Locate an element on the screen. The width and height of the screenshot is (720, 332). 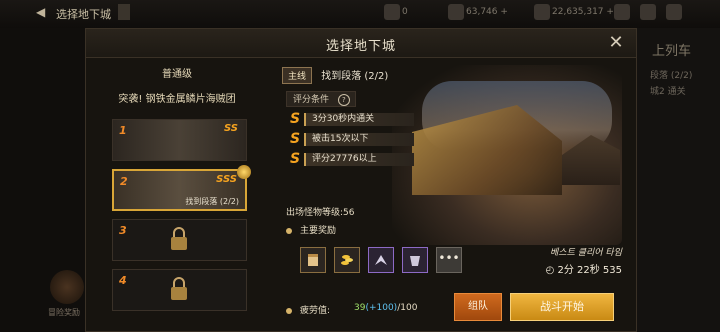
best-clear-label: 베스트 클리어 타임 is located at coordinates (586, 253).